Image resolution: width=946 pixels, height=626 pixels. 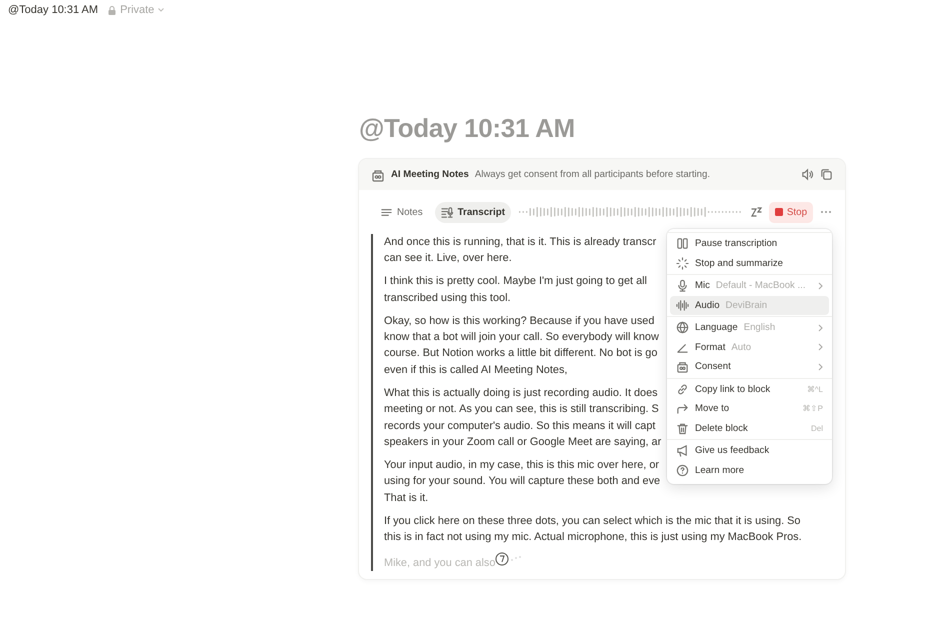 What do you see at coordinates (732, 450) in the screenshot?
I see `menu-item-label: Give us feedback` at bounding box center [732, 450].